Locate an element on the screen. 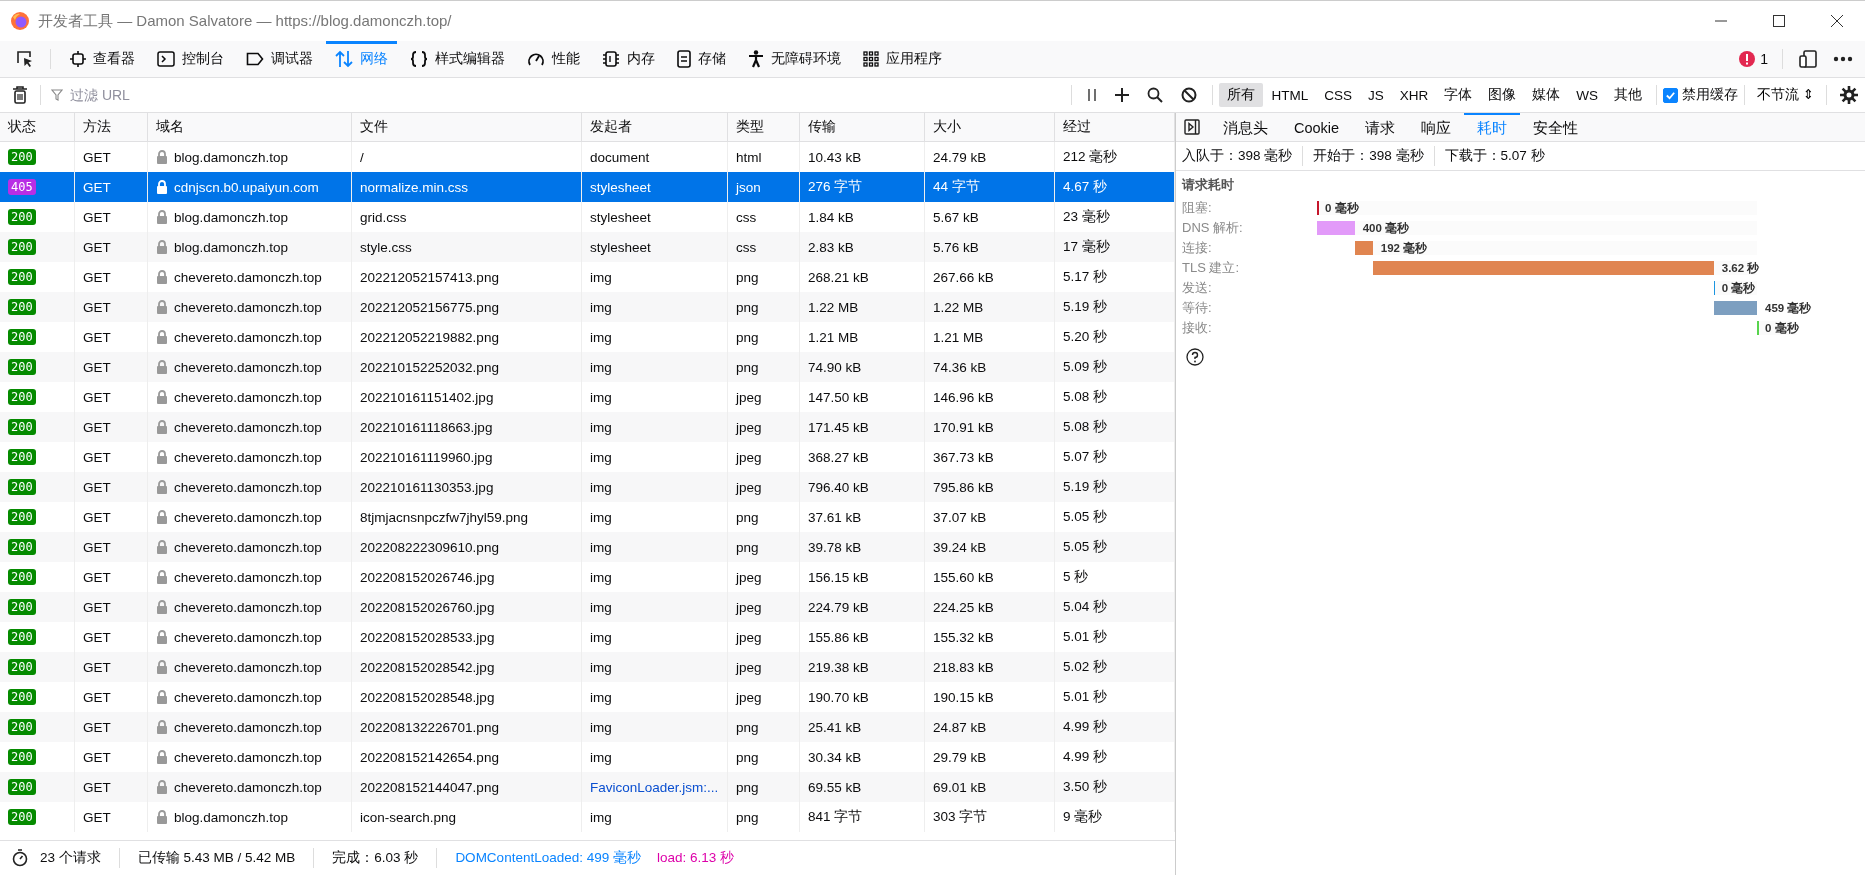  devtools-tab: 存储 is located at coordinates (701, 59).